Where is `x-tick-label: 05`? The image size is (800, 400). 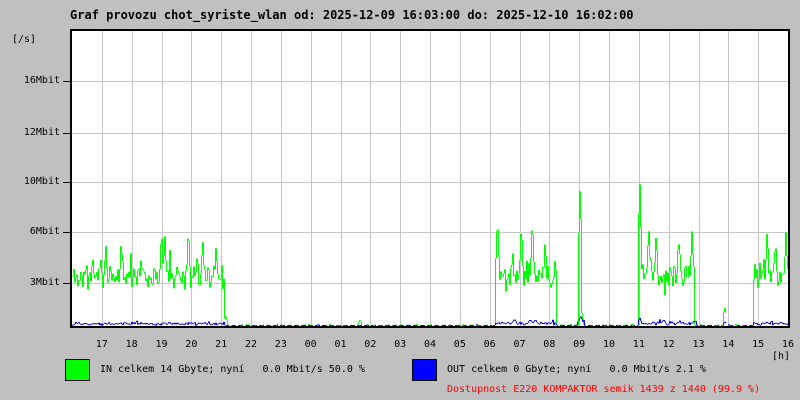 x-tick-label: 05 is located at coordinates (459, 344).